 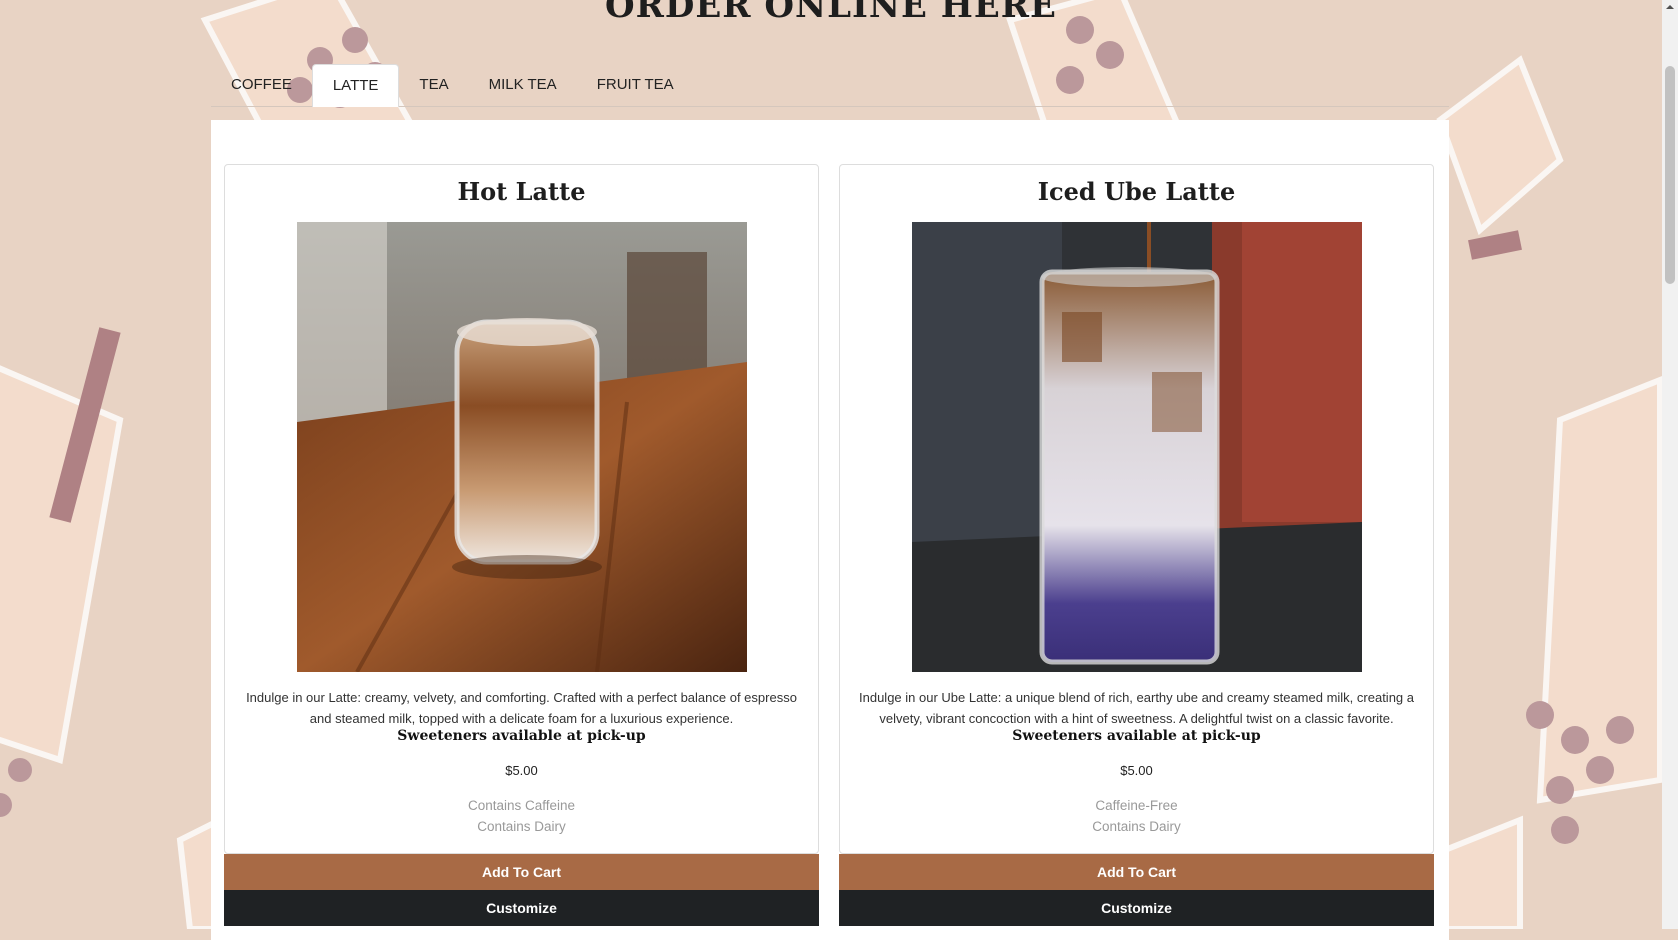 What do you see at coordinates (635, 85) in the screenshot?
I see `tab-fruit-tea: FRUIT TEA` at bounding box center [635, 85].